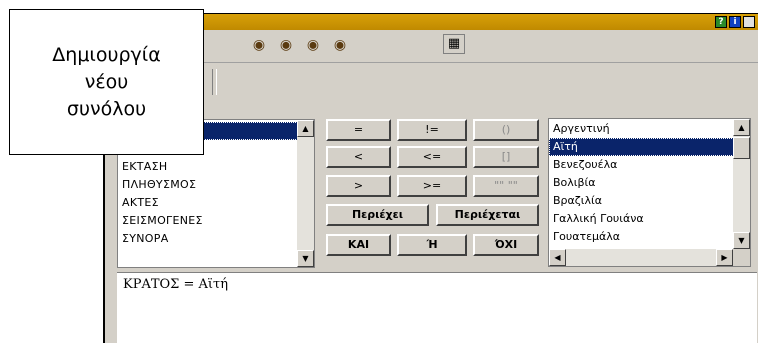  I want to click on brackets-button: [], so click(506, 157).